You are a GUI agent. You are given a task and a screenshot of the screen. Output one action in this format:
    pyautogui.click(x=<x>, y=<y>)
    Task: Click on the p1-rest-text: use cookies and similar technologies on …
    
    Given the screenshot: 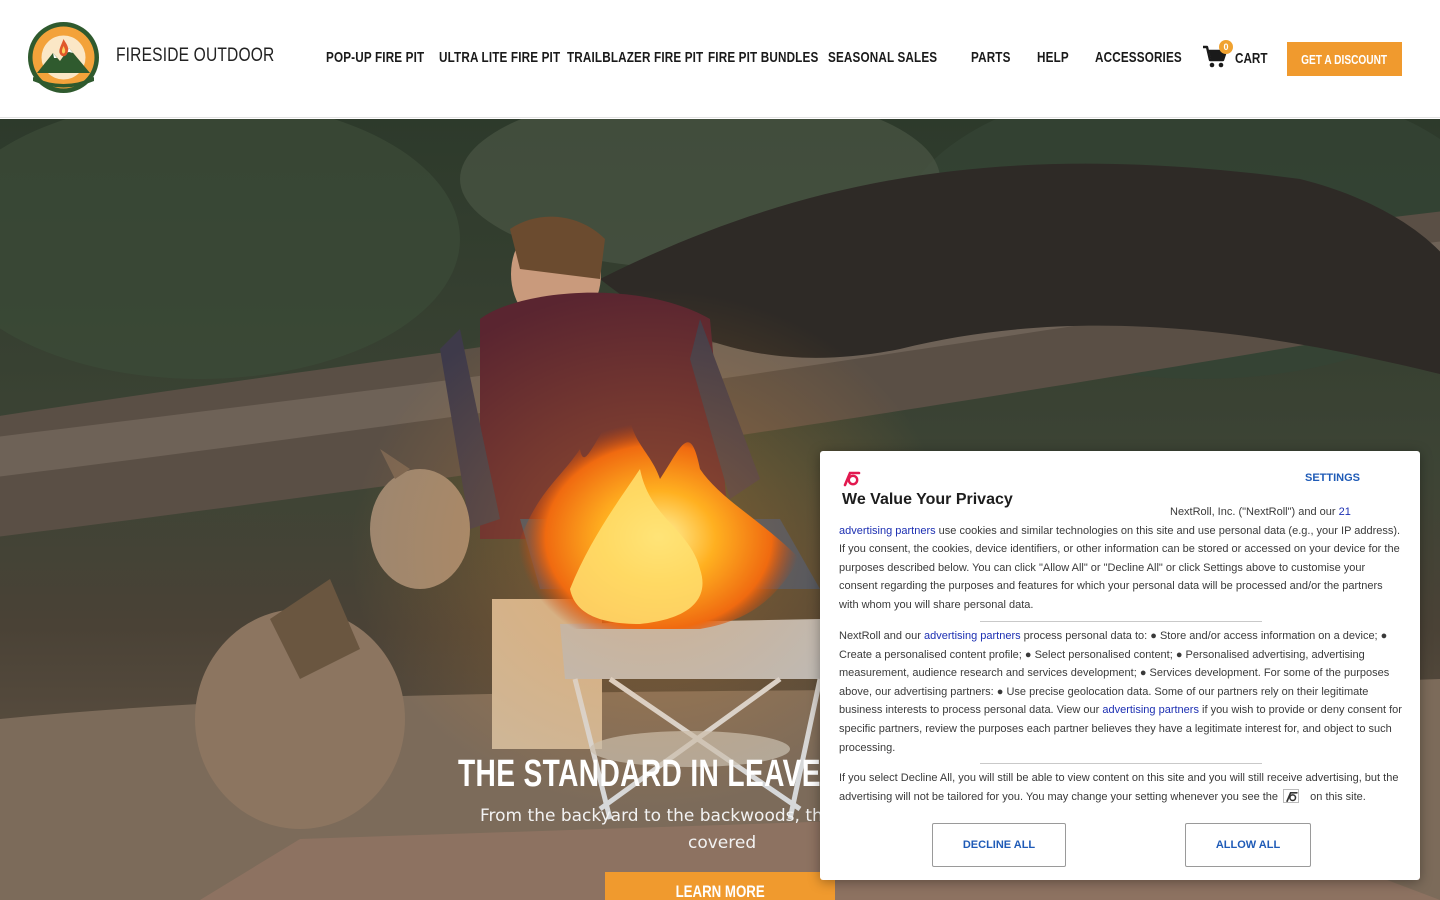 What is the action you would take?
    pyautogui.click(x=1120, y=567)
    